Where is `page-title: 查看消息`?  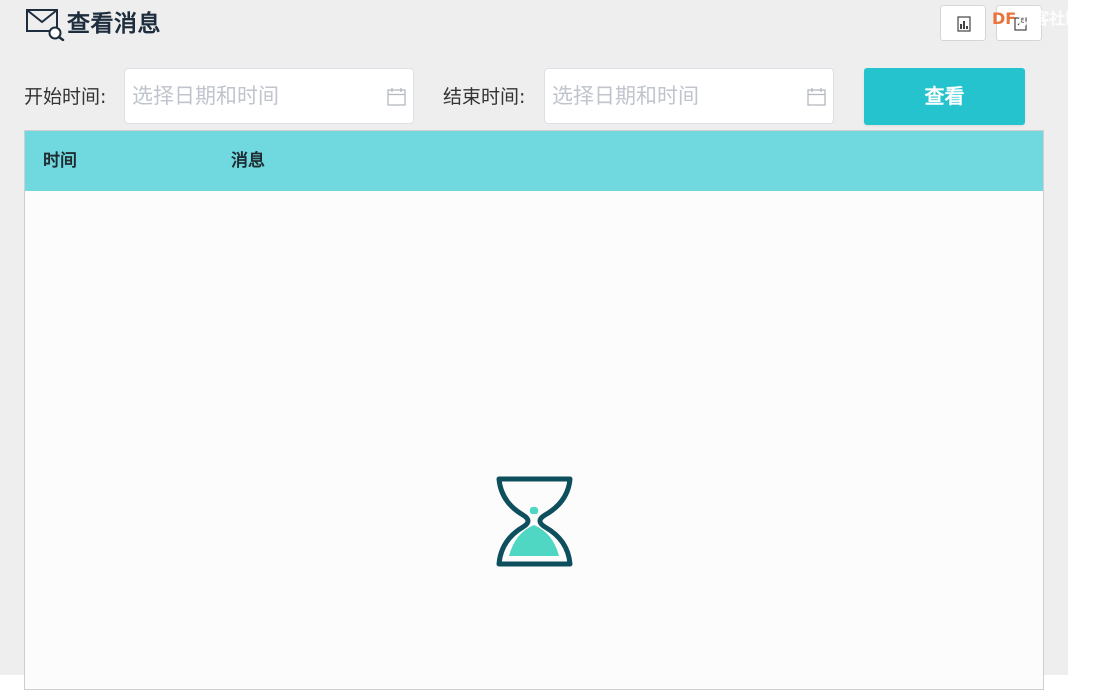
page-title: 查看消息 is located at coordinates (114, 24).